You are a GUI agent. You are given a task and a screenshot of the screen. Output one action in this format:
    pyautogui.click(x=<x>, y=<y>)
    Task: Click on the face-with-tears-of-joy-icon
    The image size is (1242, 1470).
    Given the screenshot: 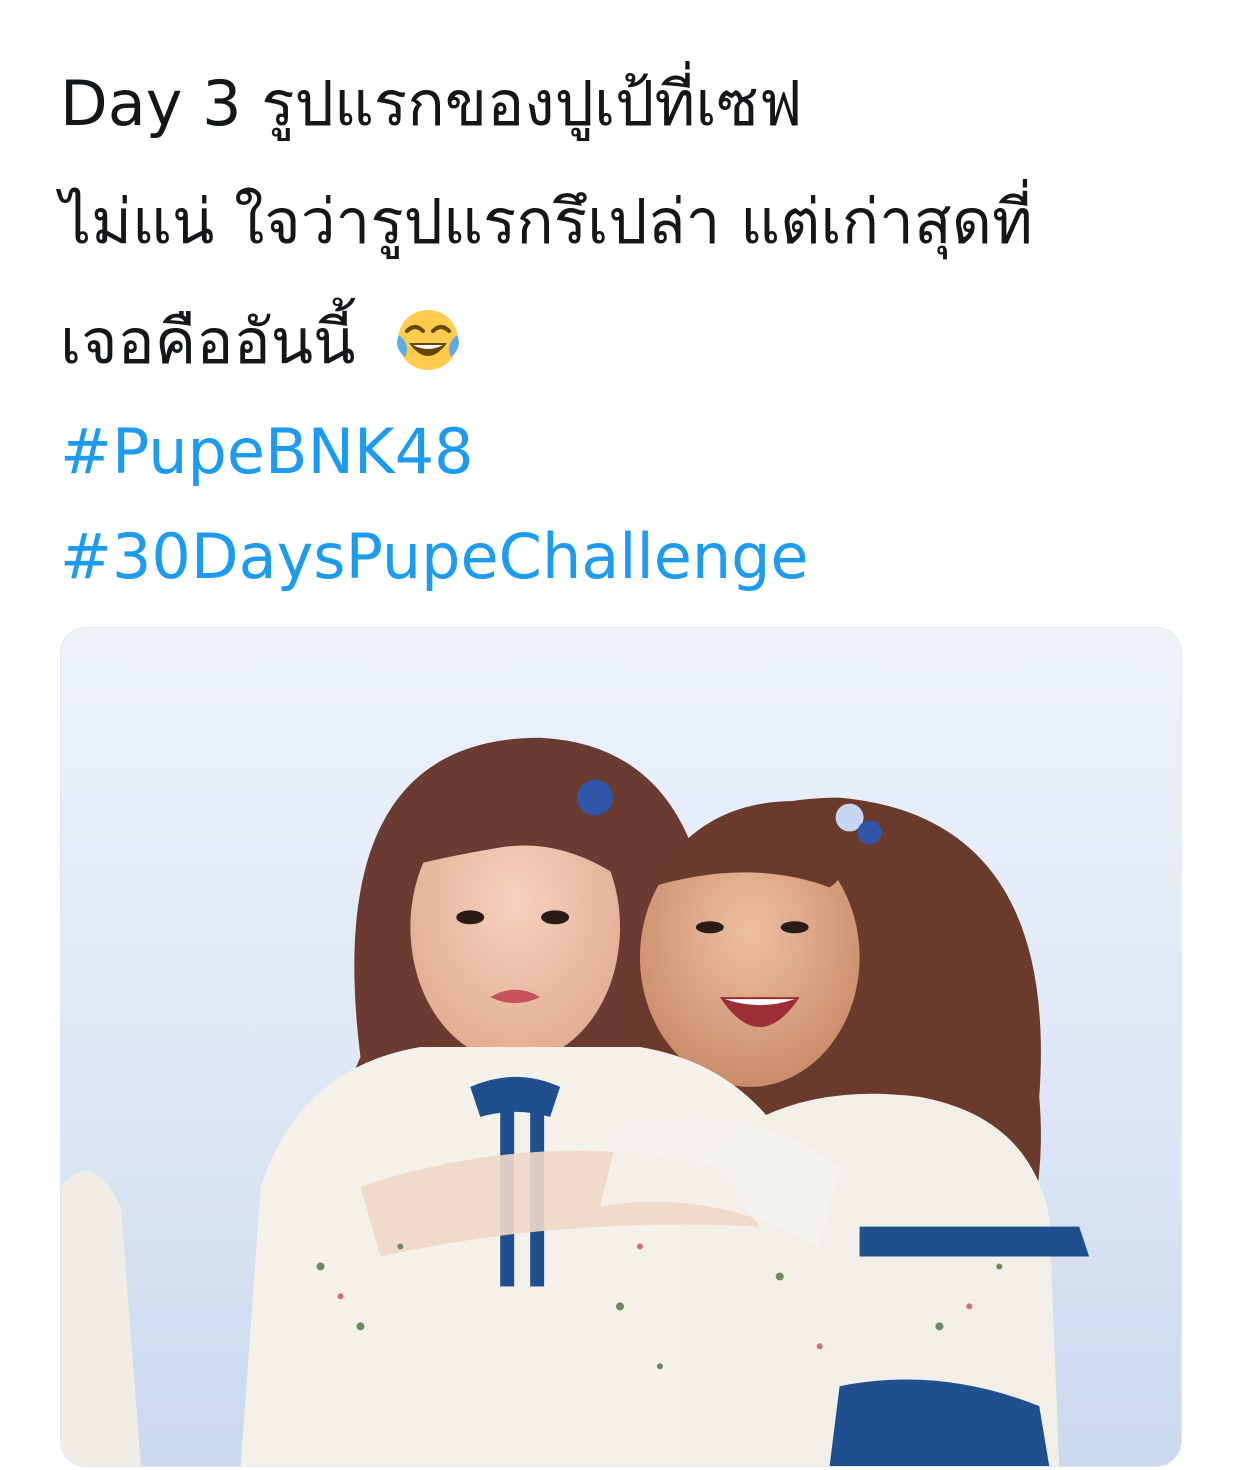 What is the action you would take?
    pyautogui.click(x=428, y=340)
    